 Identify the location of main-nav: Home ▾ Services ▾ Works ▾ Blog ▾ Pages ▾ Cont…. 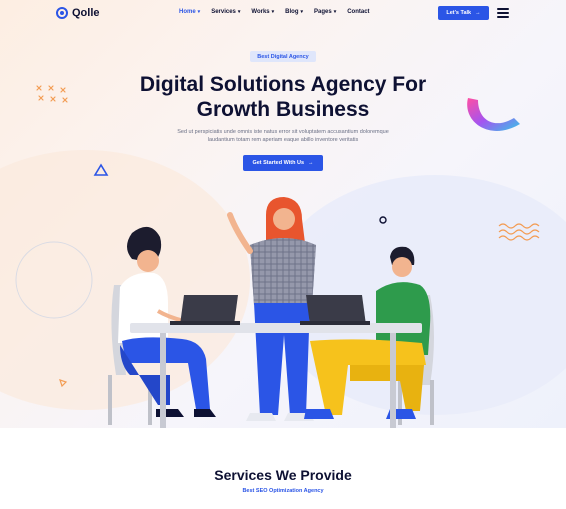
(274, 12).